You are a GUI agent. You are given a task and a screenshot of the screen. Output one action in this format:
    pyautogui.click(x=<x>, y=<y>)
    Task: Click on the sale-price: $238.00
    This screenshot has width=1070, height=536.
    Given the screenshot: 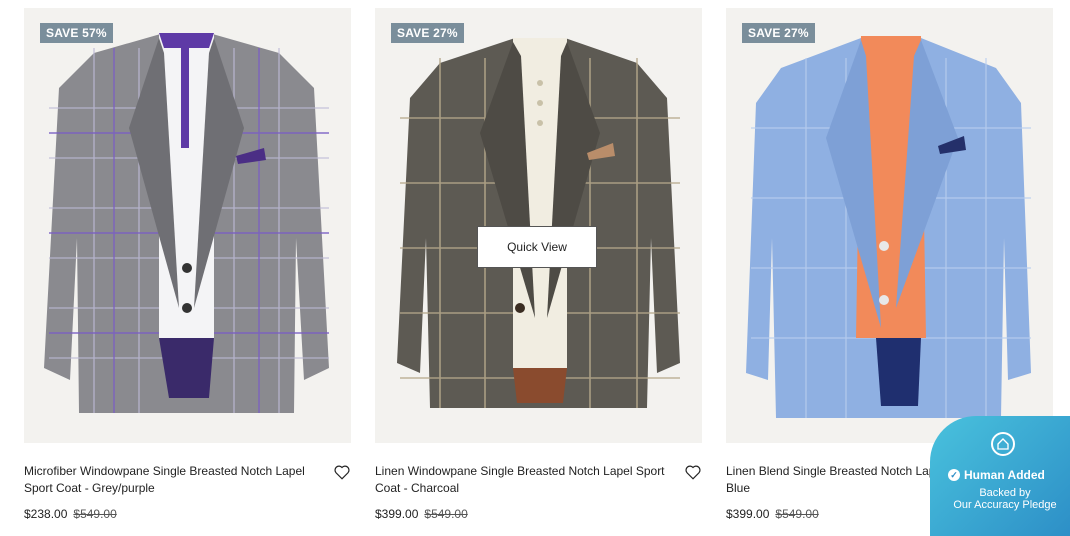 What is the action you would take?
    pyautogui.click(x=46, y=514)
    